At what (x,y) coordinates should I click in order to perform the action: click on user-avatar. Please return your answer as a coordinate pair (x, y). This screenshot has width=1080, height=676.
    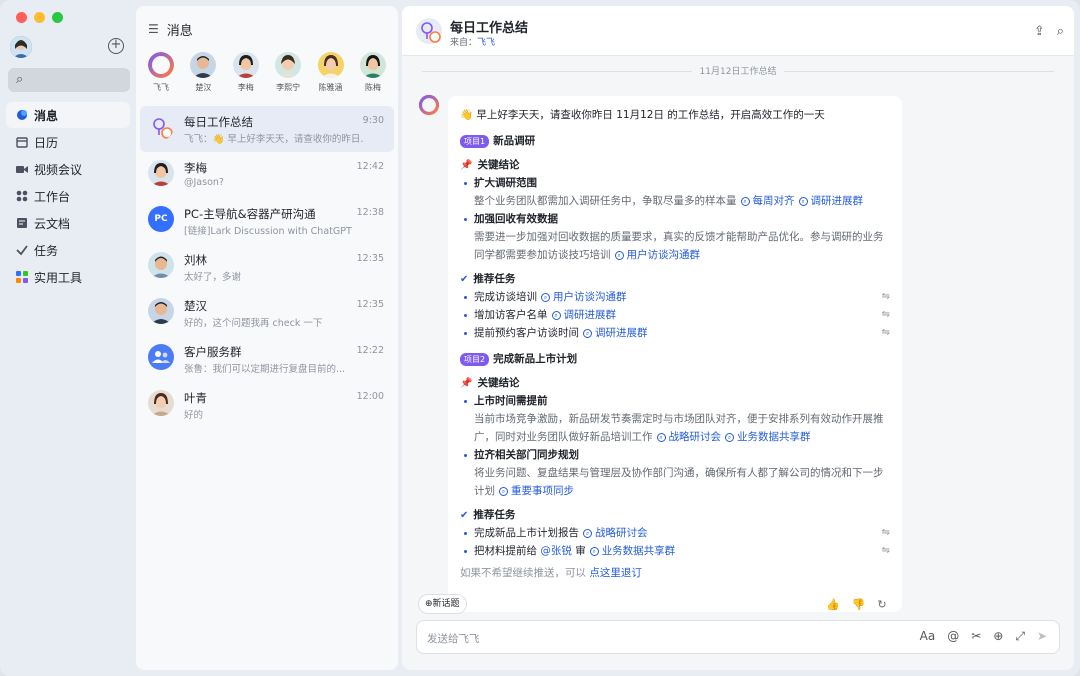
    Looking at the image, I should click on (21, 47).